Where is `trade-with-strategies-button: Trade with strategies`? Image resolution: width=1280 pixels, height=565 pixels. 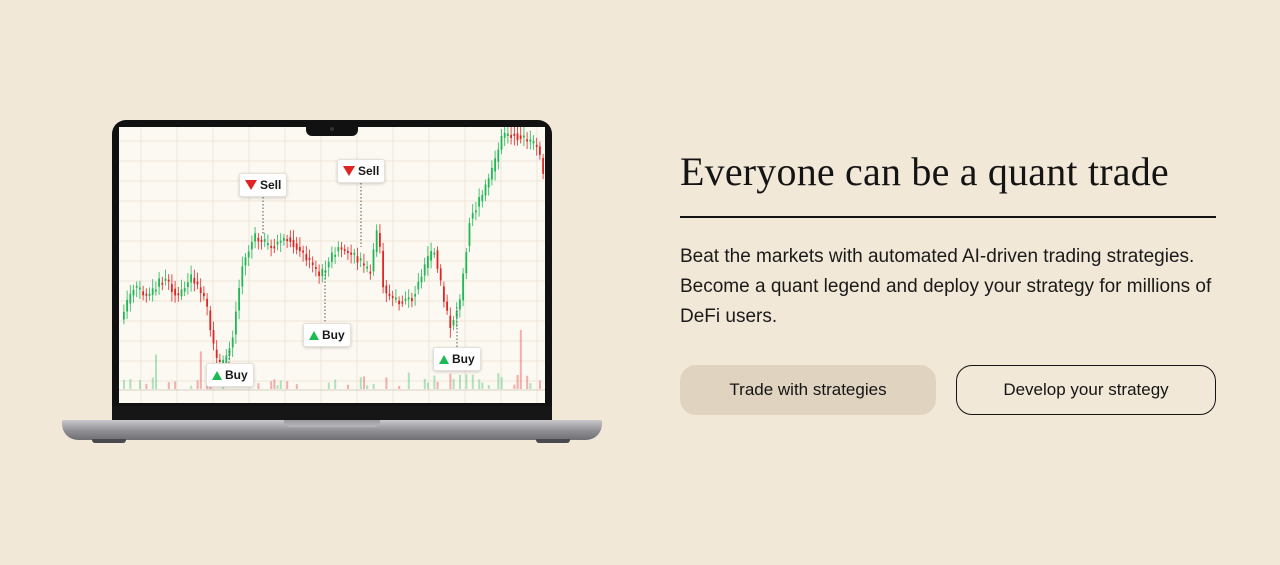 trade-with-strategies-button: Trade with strategies is located at coordinates (808, 390).